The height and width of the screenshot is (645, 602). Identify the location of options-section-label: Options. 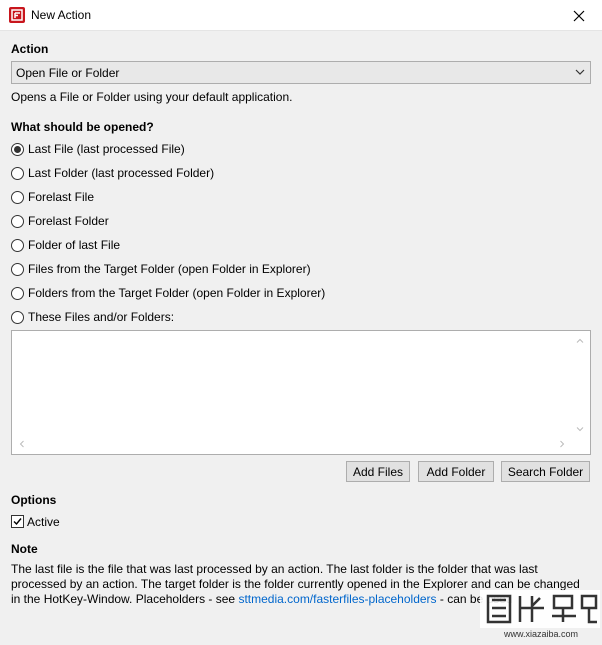
(34, 500).